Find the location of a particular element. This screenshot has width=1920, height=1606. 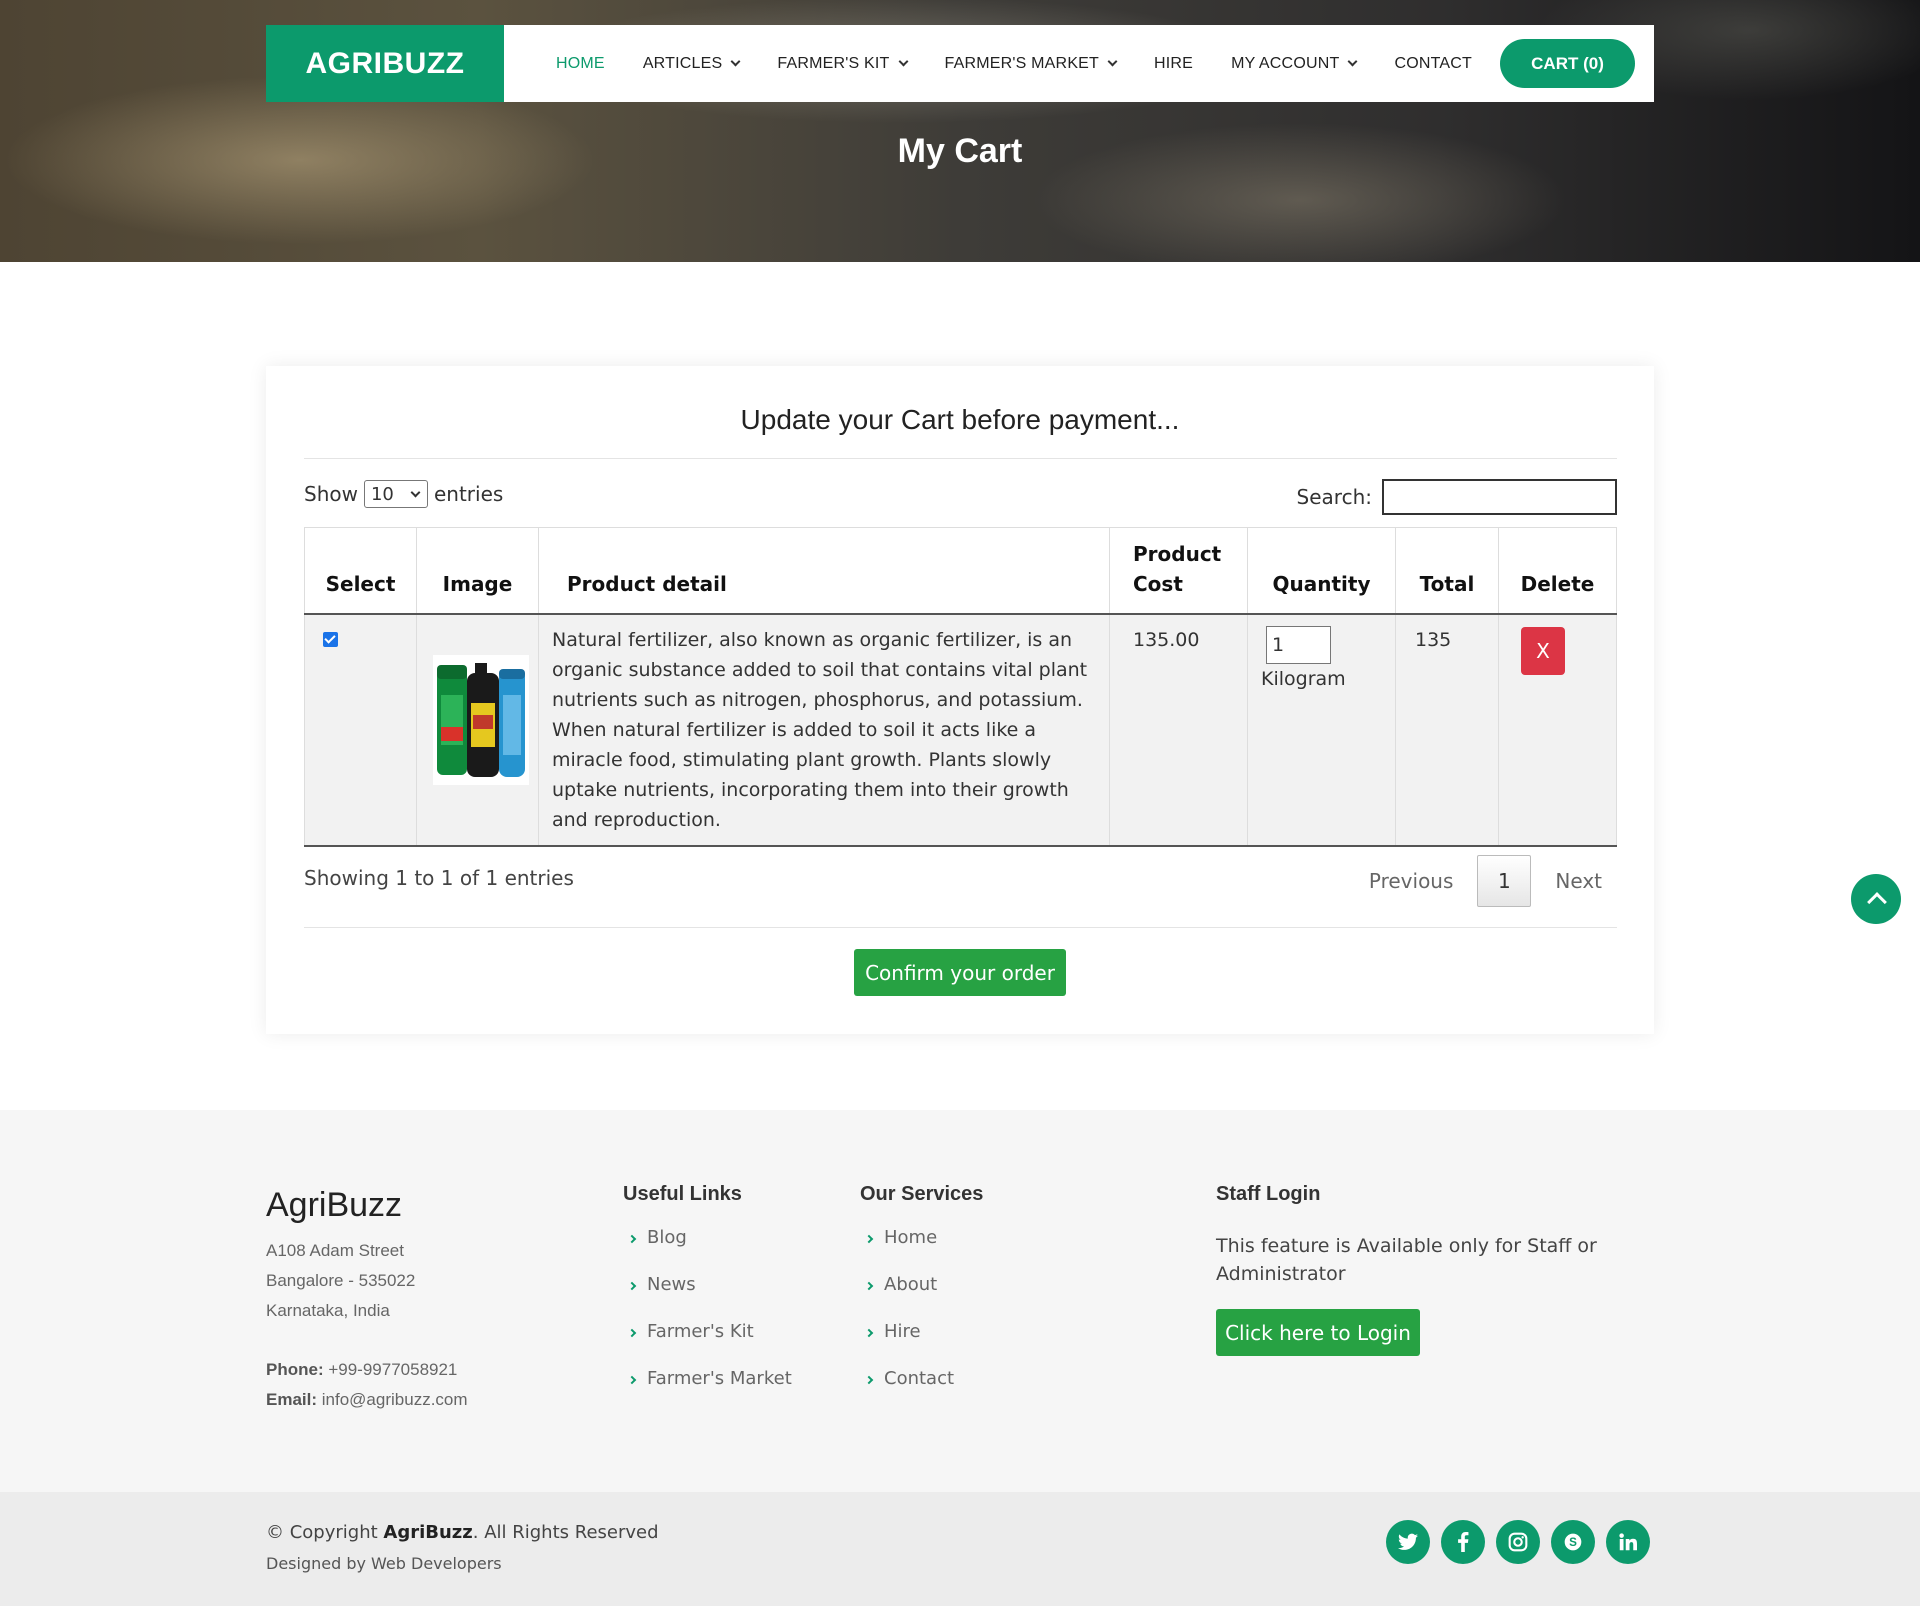

link-label: Farmer's Kit is located at coordinates (700, 1331).